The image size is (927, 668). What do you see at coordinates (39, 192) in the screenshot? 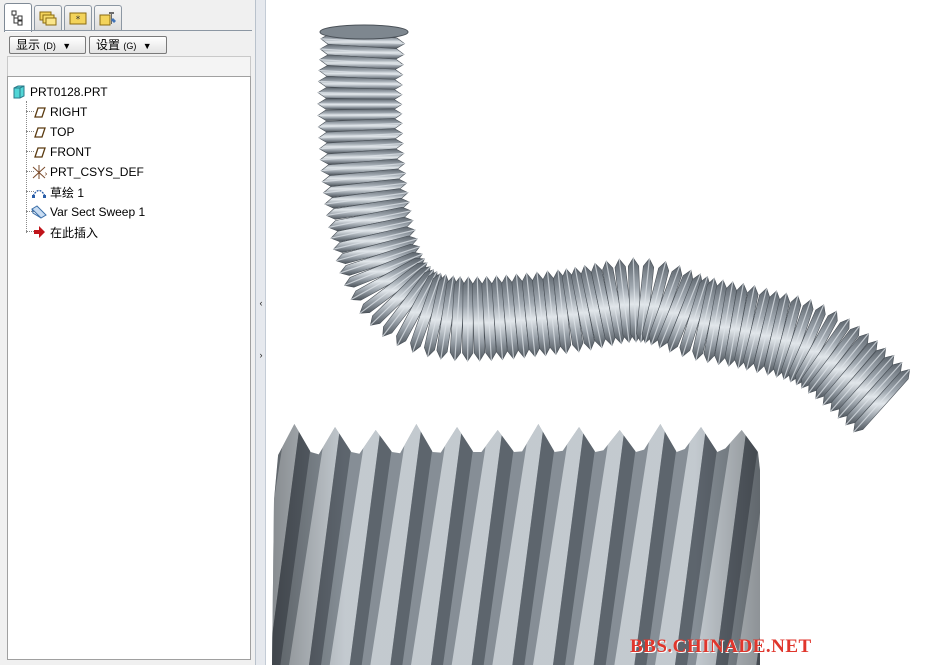
I see `sketch-icon` at bounding box center [39, 192].